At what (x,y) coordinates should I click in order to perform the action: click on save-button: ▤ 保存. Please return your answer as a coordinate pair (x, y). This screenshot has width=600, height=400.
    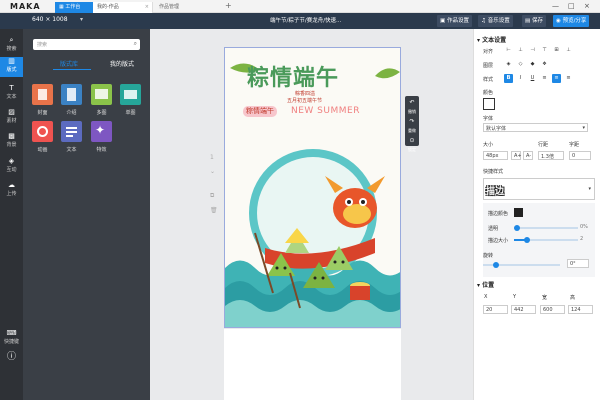
    Looking at the image, I should click on (534, 21).